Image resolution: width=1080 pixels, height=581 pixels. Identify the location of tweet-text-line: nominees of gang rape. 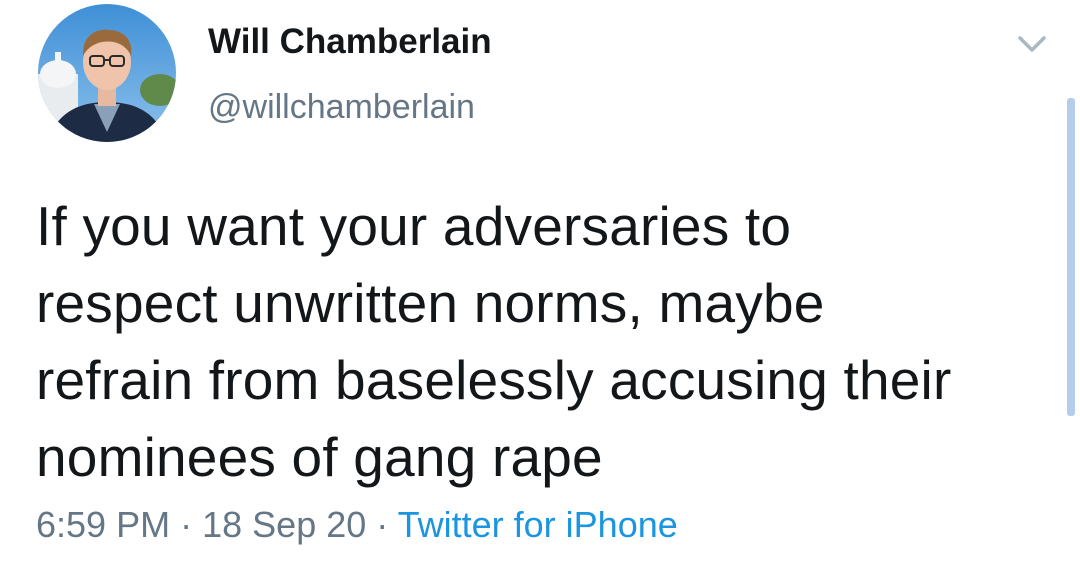
(319, 457).